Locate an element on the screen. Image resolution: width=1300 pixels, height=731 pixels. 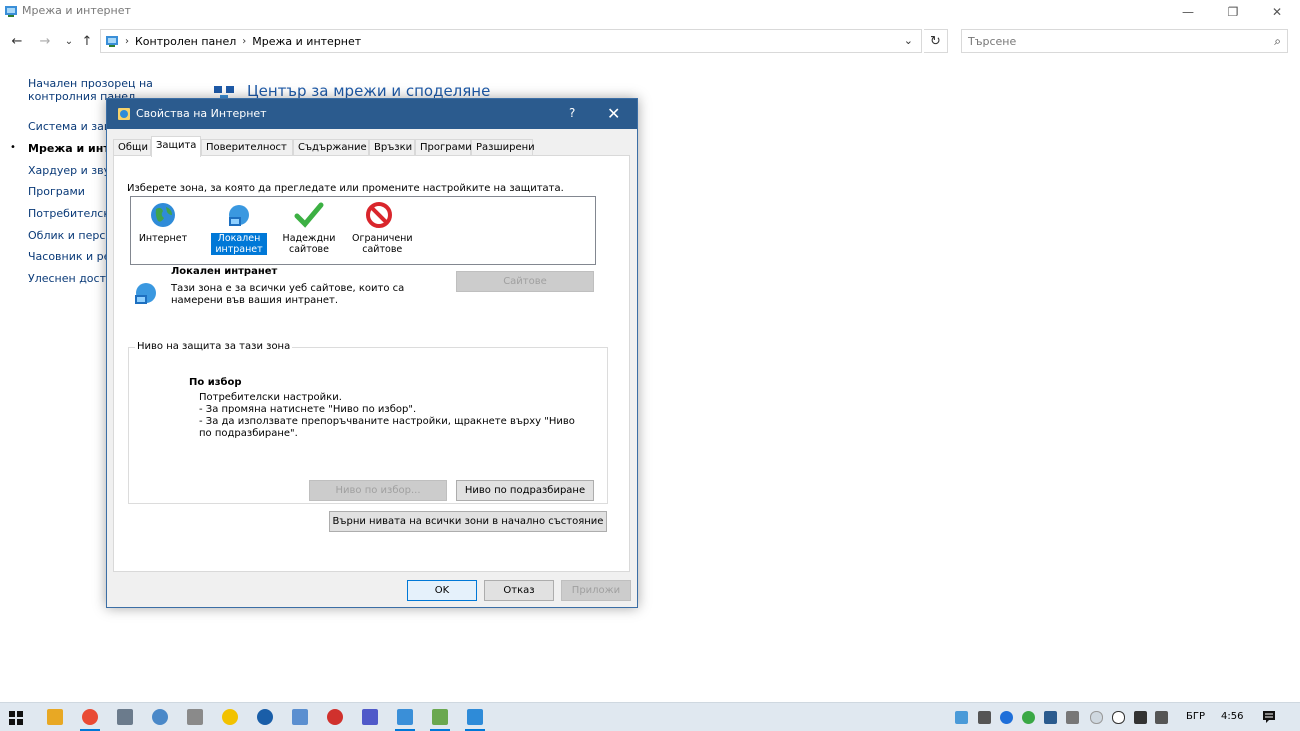
network-icon is located at coordinates (224, 92).